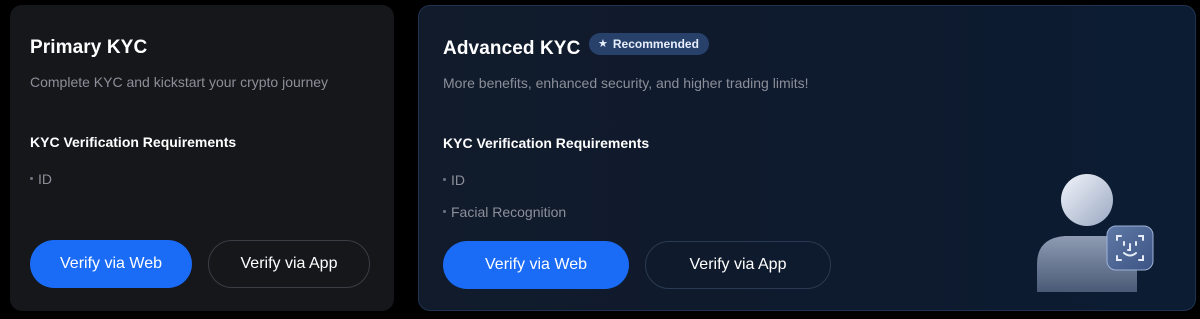  I want to click on star-icon: ★, so click(603, 43).